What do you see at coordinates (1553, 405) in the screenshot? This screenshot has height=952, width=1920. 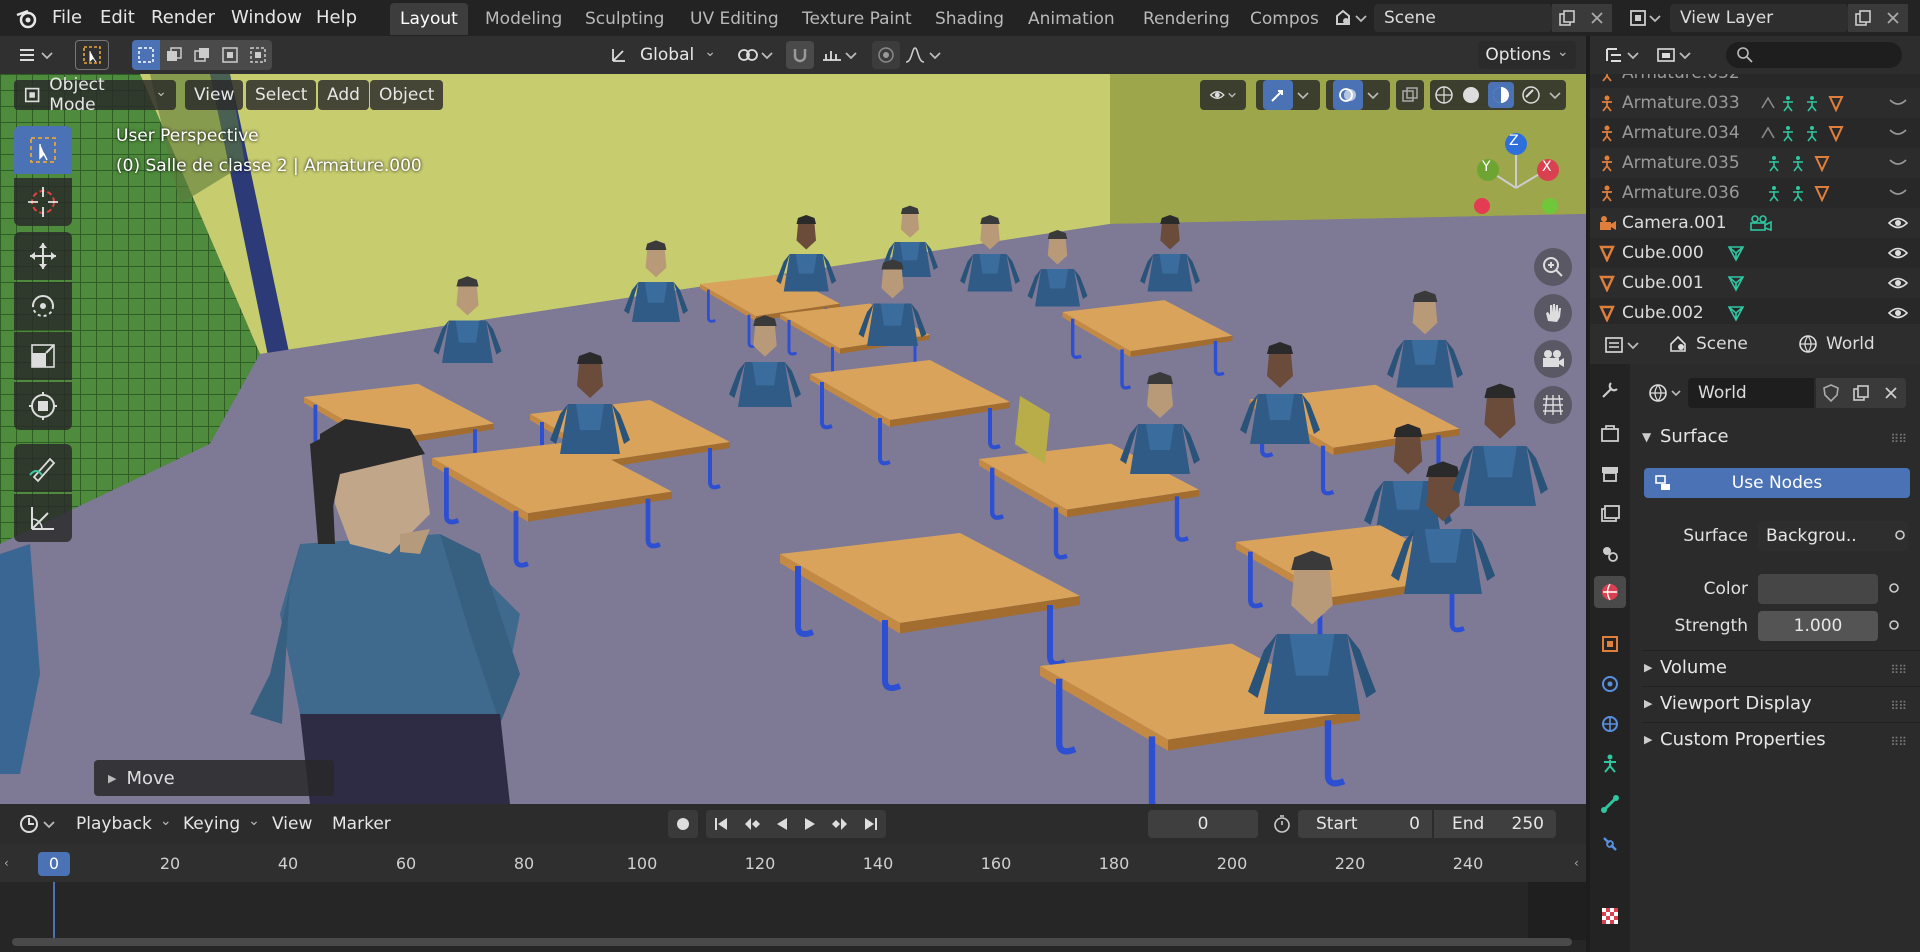 I see `ortho-toggle-icon` at bounding box center [1553, 405].